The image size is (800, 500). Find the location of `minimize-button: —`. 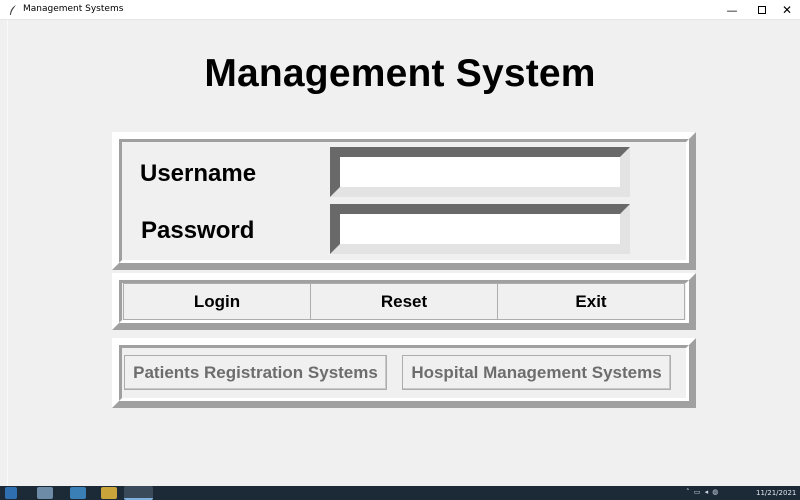

minimize-button: — is located at coordinates (732, 10).